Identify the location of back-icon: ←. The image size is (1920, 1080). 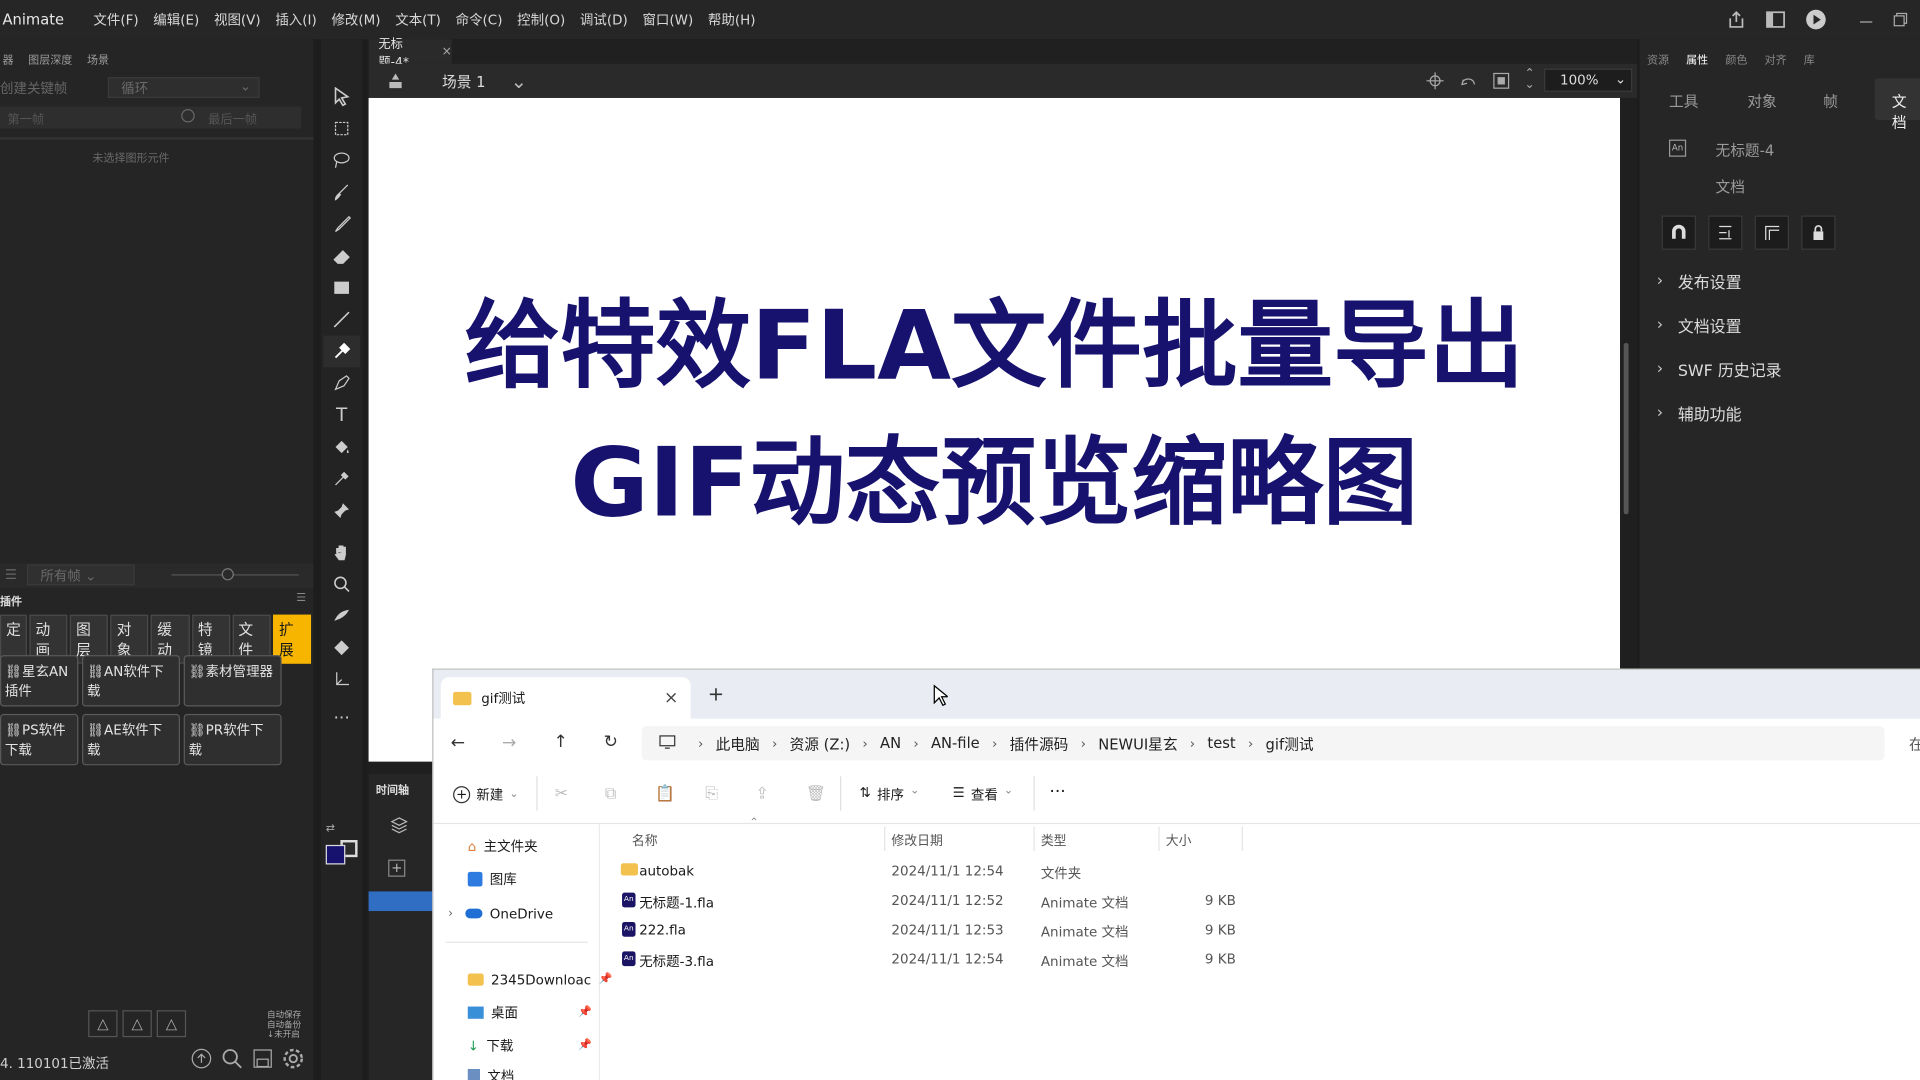
(458, 743).